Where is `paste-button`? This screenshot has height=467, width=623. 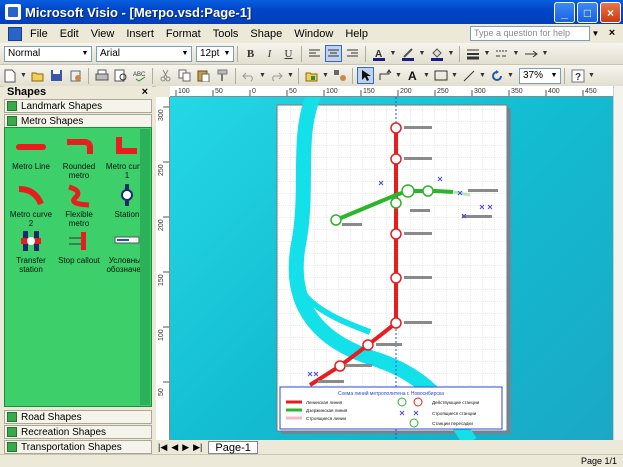
paste-button is located at coordinates (203, 75).